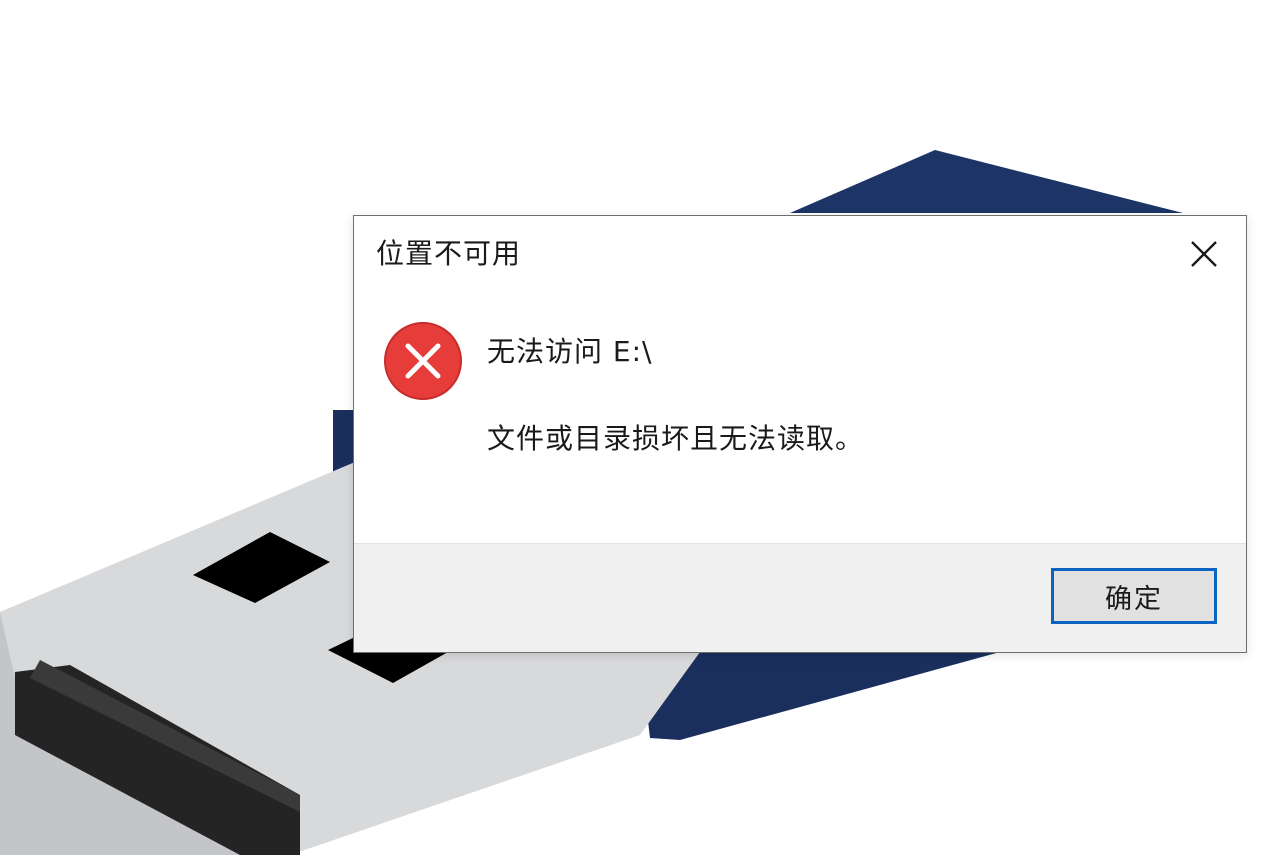  I want to click on error-detail: 文件或目录损坏且无法读取。, so click(676, 438).